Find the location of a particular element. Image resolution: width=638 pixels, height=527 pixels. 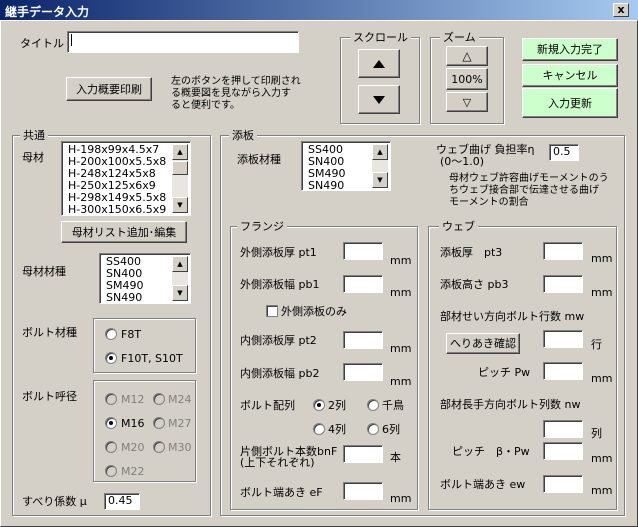

flange-outer-width-label: 外側添板幅 pb1 is located at coordinates (280, 284).